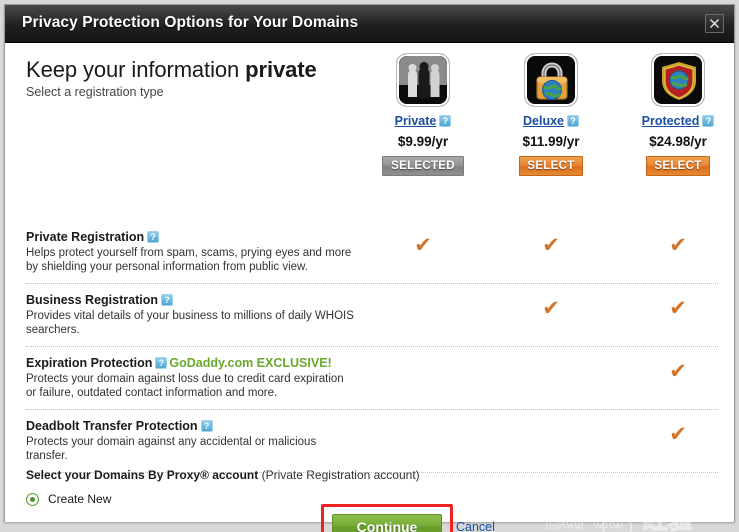  I want to click on page-subtitle: Select a registration type, so click(95, 92).